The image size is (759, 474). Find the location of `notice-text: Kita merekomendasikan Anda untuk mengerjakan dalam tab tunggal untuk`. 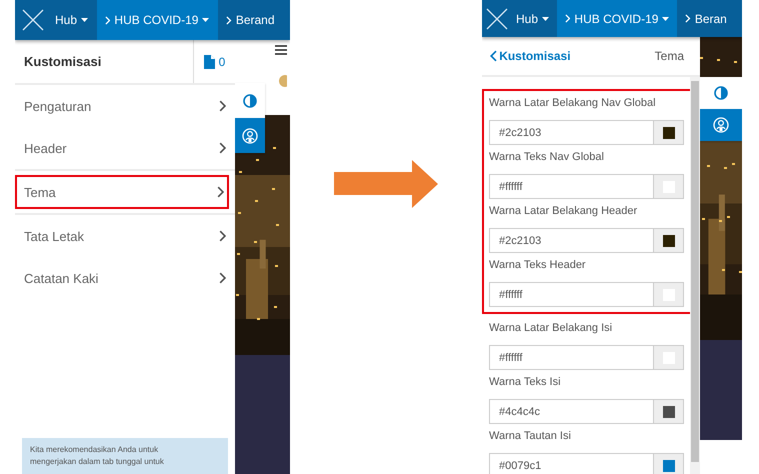

notice-text: Kita merekomendasikan Anda untuk mengerjakan dalam tab tunggal untuk is located at coordinates (125, 456).